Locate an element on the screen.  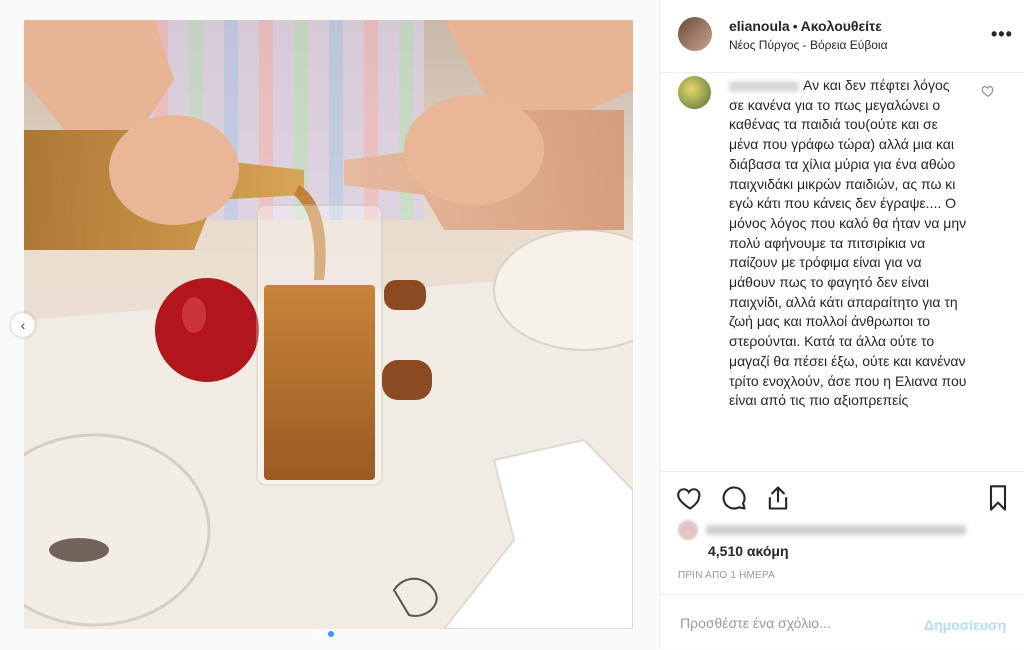
like-comment-heart-icon is located at coordinates (988, 91).